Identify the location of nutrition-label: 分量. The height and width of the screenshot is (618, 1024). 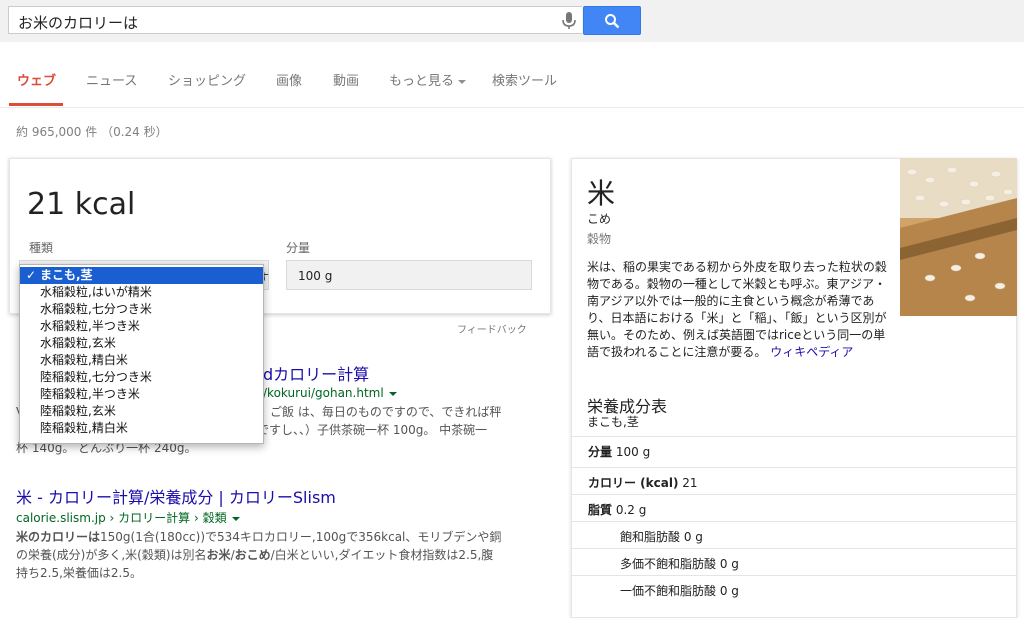
(600, 452).